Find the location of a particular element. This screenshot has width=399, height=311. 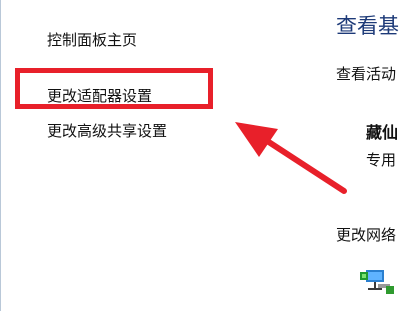

sidebar-item-control-panel-home: 控制面板主页 is located at coordinates (92, 40).